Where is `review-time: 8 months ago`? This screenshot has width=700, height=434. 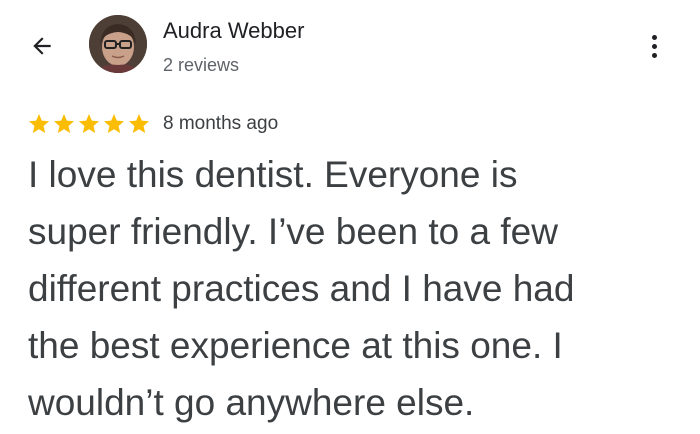 review-time: 8 months ago is located at coordinates (221, 123).